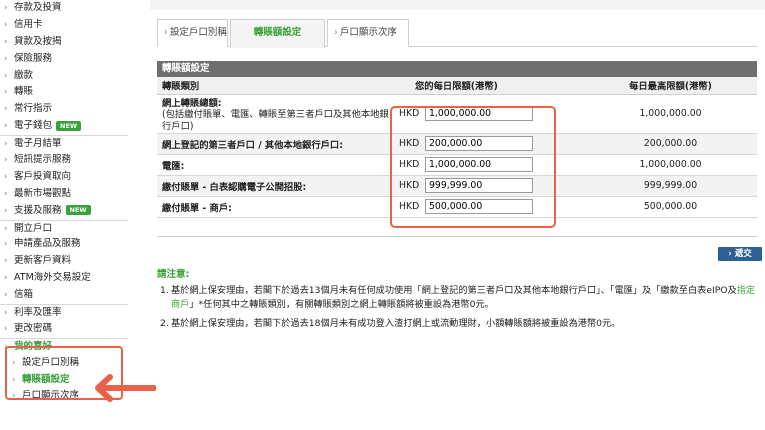 The image size is (765, 430). I want to click on row-label: 網上轉賬總額:, so click(192, 103).